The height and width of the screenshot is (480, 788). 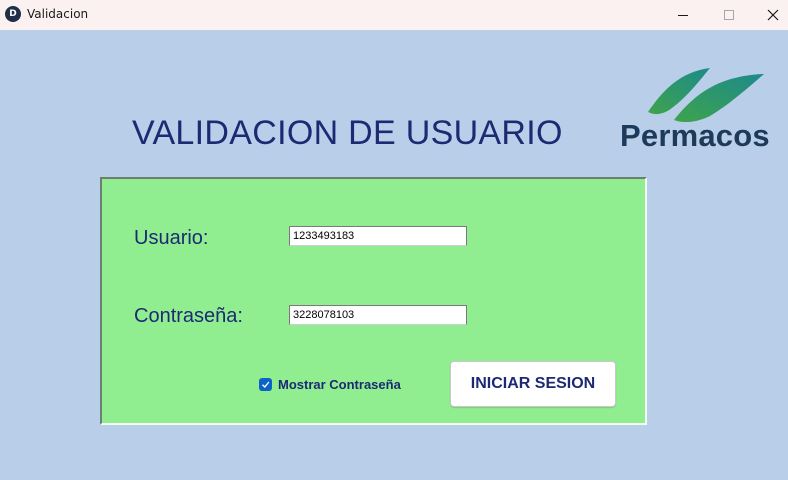 What do you see at coordinates (13, 14) in the screenshot?
I see `app-icon: D` at bounding box center [13, 14].